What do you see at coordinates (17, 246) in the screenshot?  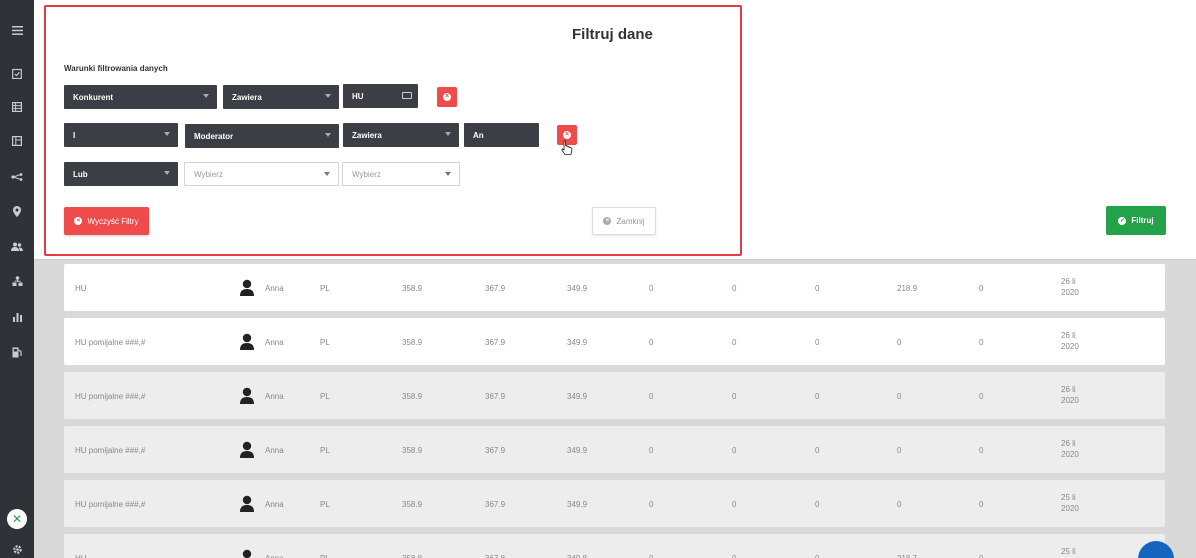 I see `users-icon` at bounding box center [17, 246].